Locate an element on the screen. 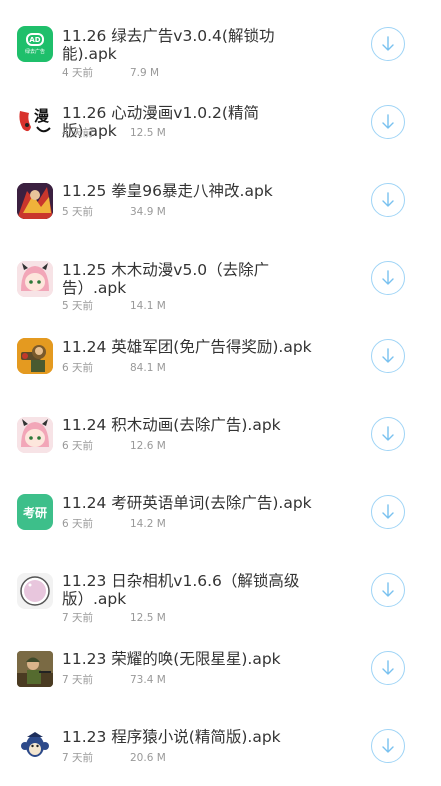 This screenshot has height=786, width=441. kaoyan-icon: 考研 is located at coordinates (35, 512).